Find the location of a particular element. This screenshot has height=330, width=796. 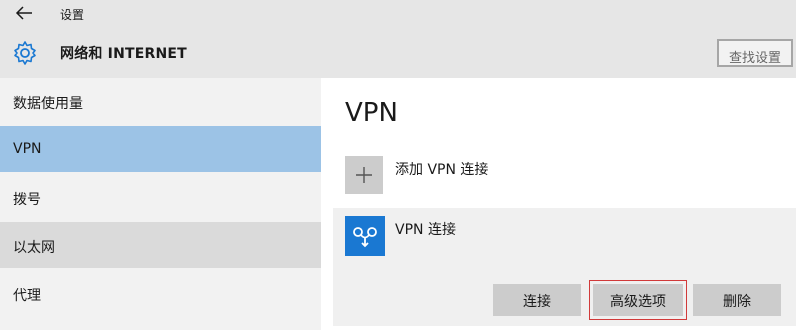

vpn-connection-name: VPN 连接 is located at coordinates (425, 230).